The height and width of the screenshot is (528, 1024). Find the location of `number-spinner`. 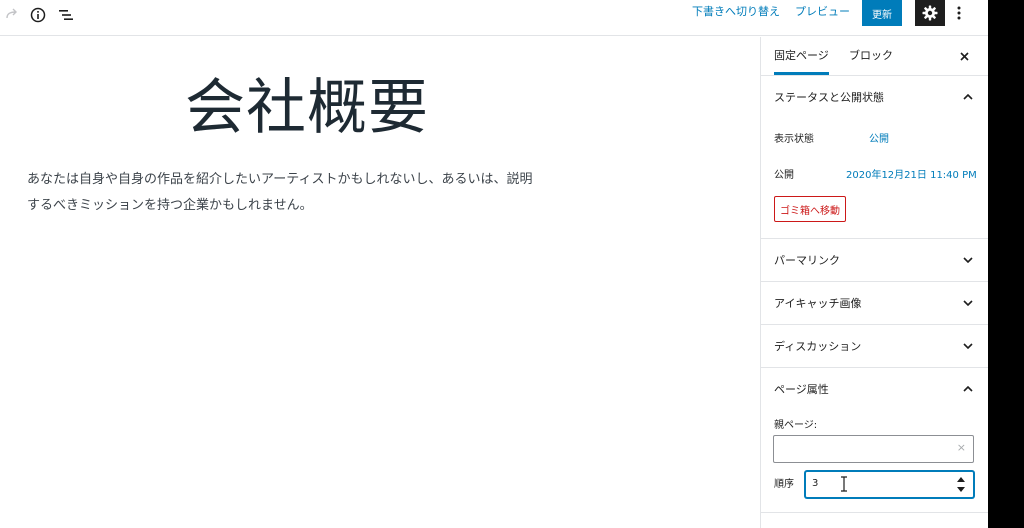

number-spinner is located at coordinates (961, 484).